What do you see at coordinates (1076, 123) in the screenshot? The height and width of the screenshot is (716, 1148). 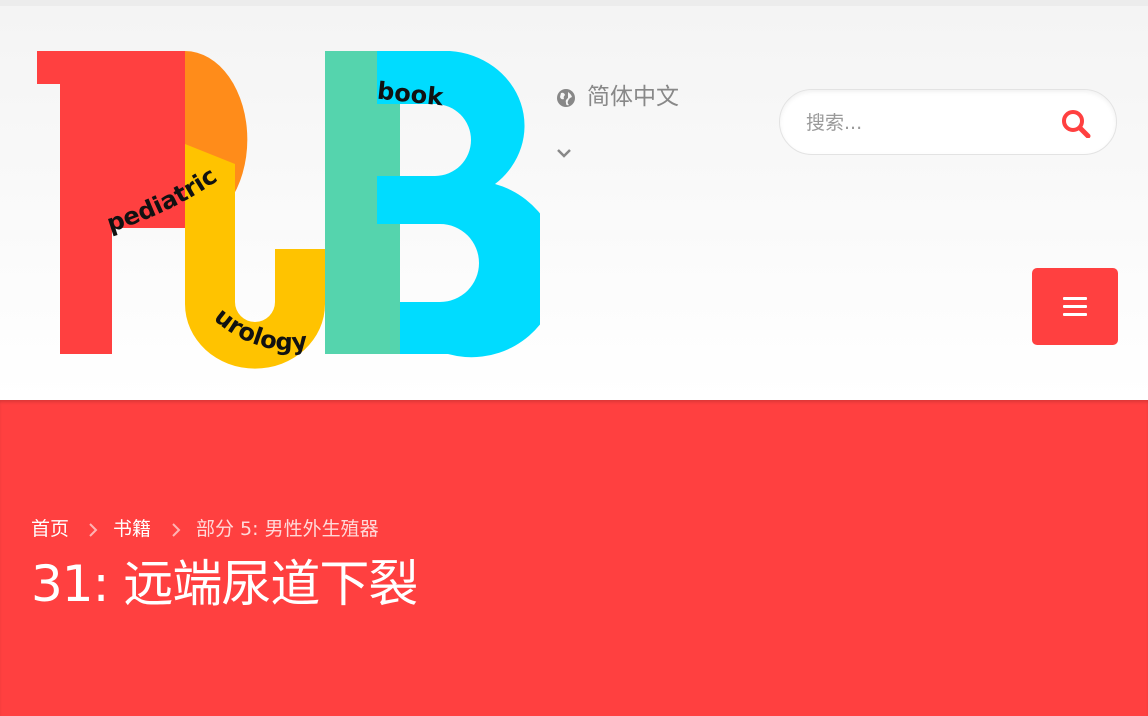 I see `search-icon` at bounding box center [1076, 123].